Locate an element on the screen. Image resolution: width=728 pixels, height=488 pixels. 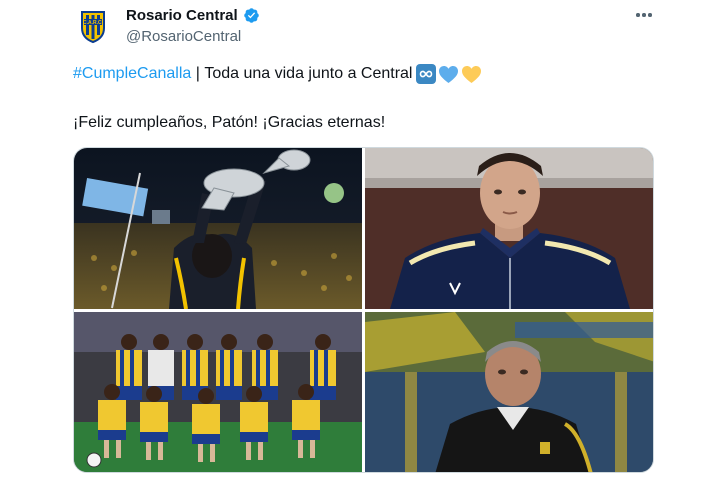
infinity-emoji is located at coordinates (426, 74).